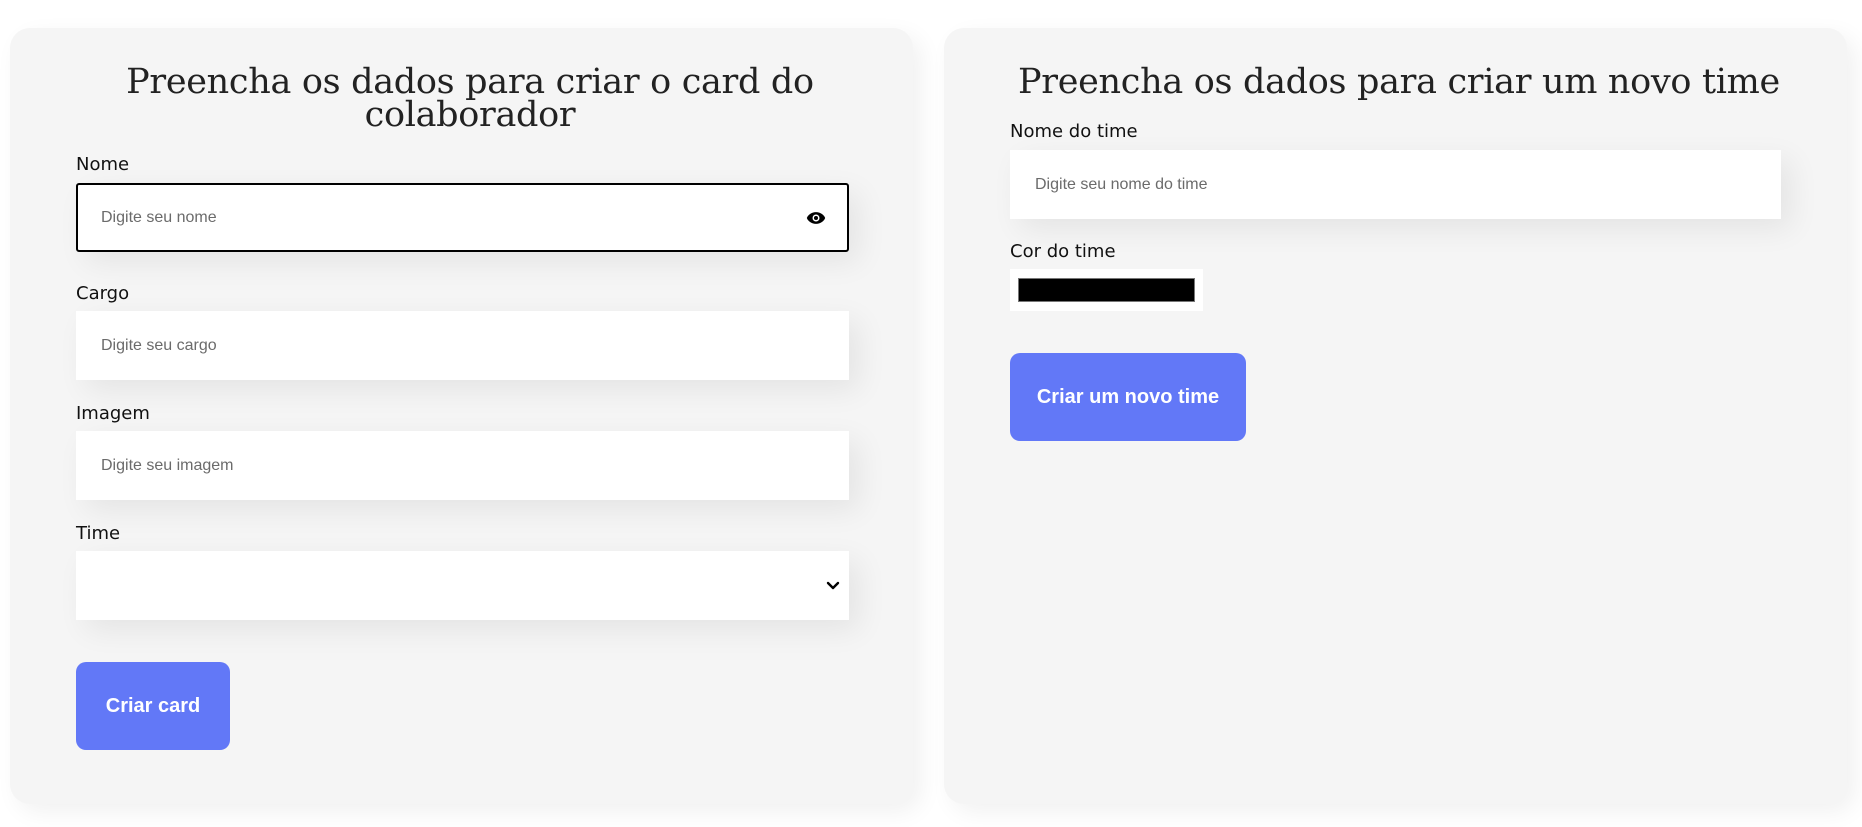 This screenshot has height=827, width=1862. What do you see at coordinates (103, 293) in the screenshot?
I see `cargo-label: Cargo` at bounding box center [103, 293].